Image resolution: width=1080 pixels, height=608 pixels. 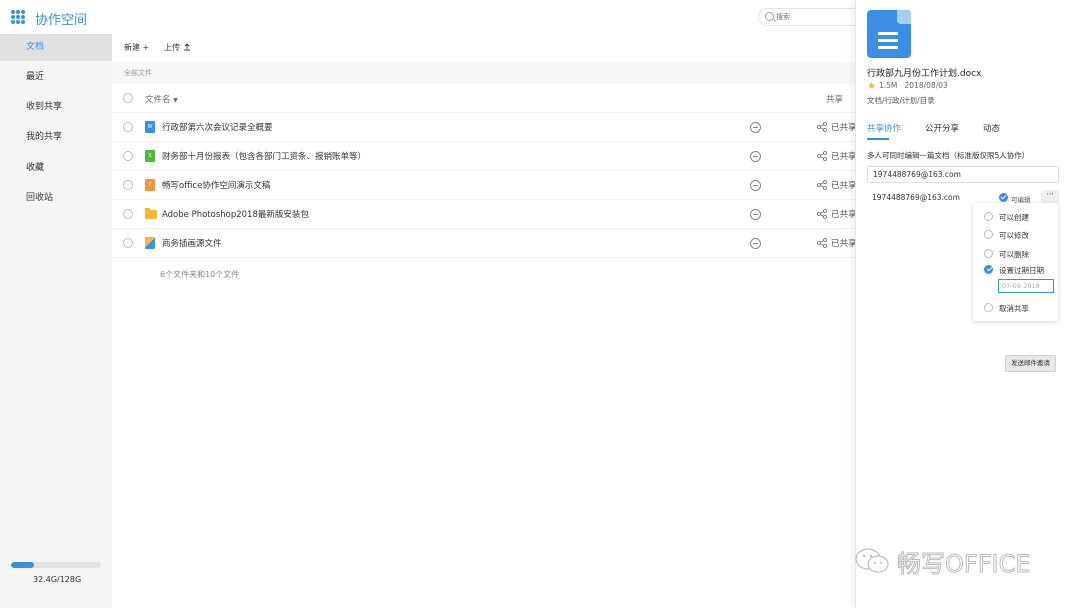 I want to click on folder-icon, so click(x=151, y=213).